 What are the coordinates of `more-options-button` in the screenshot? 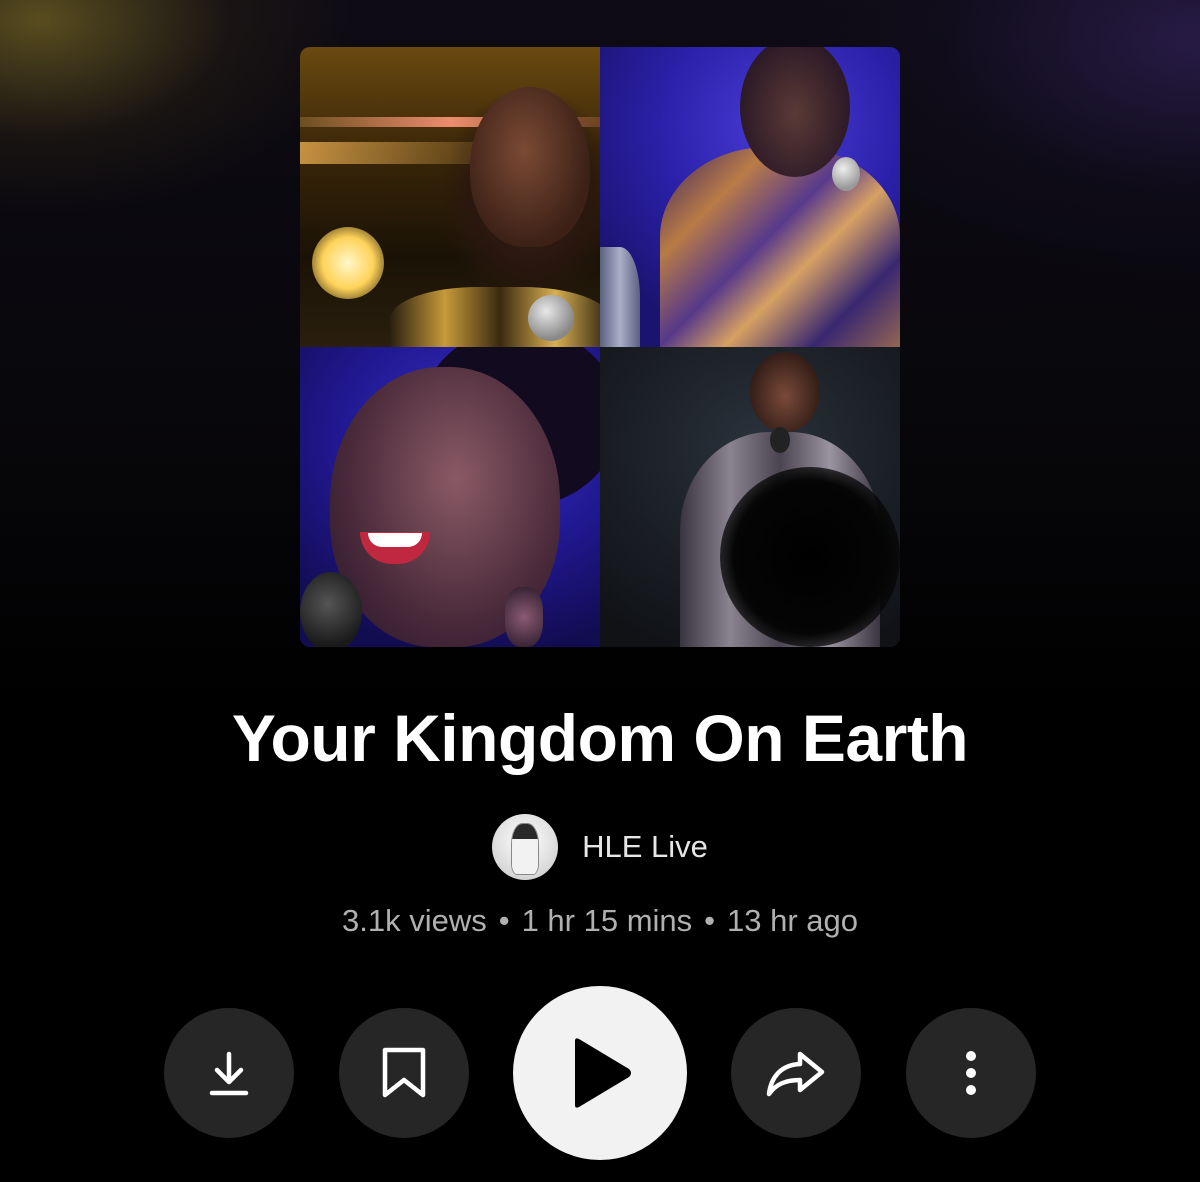 It's located at (971, 1073).